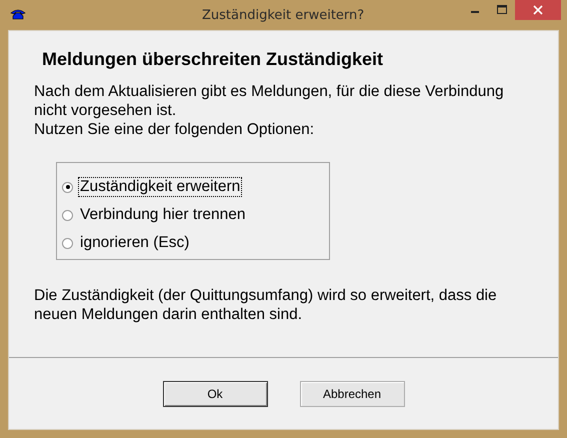 This screenshot has height=438, width=567. Describe the element at coordinates (501, 10) in the screenshot. I see `maximize-icon` at that location.